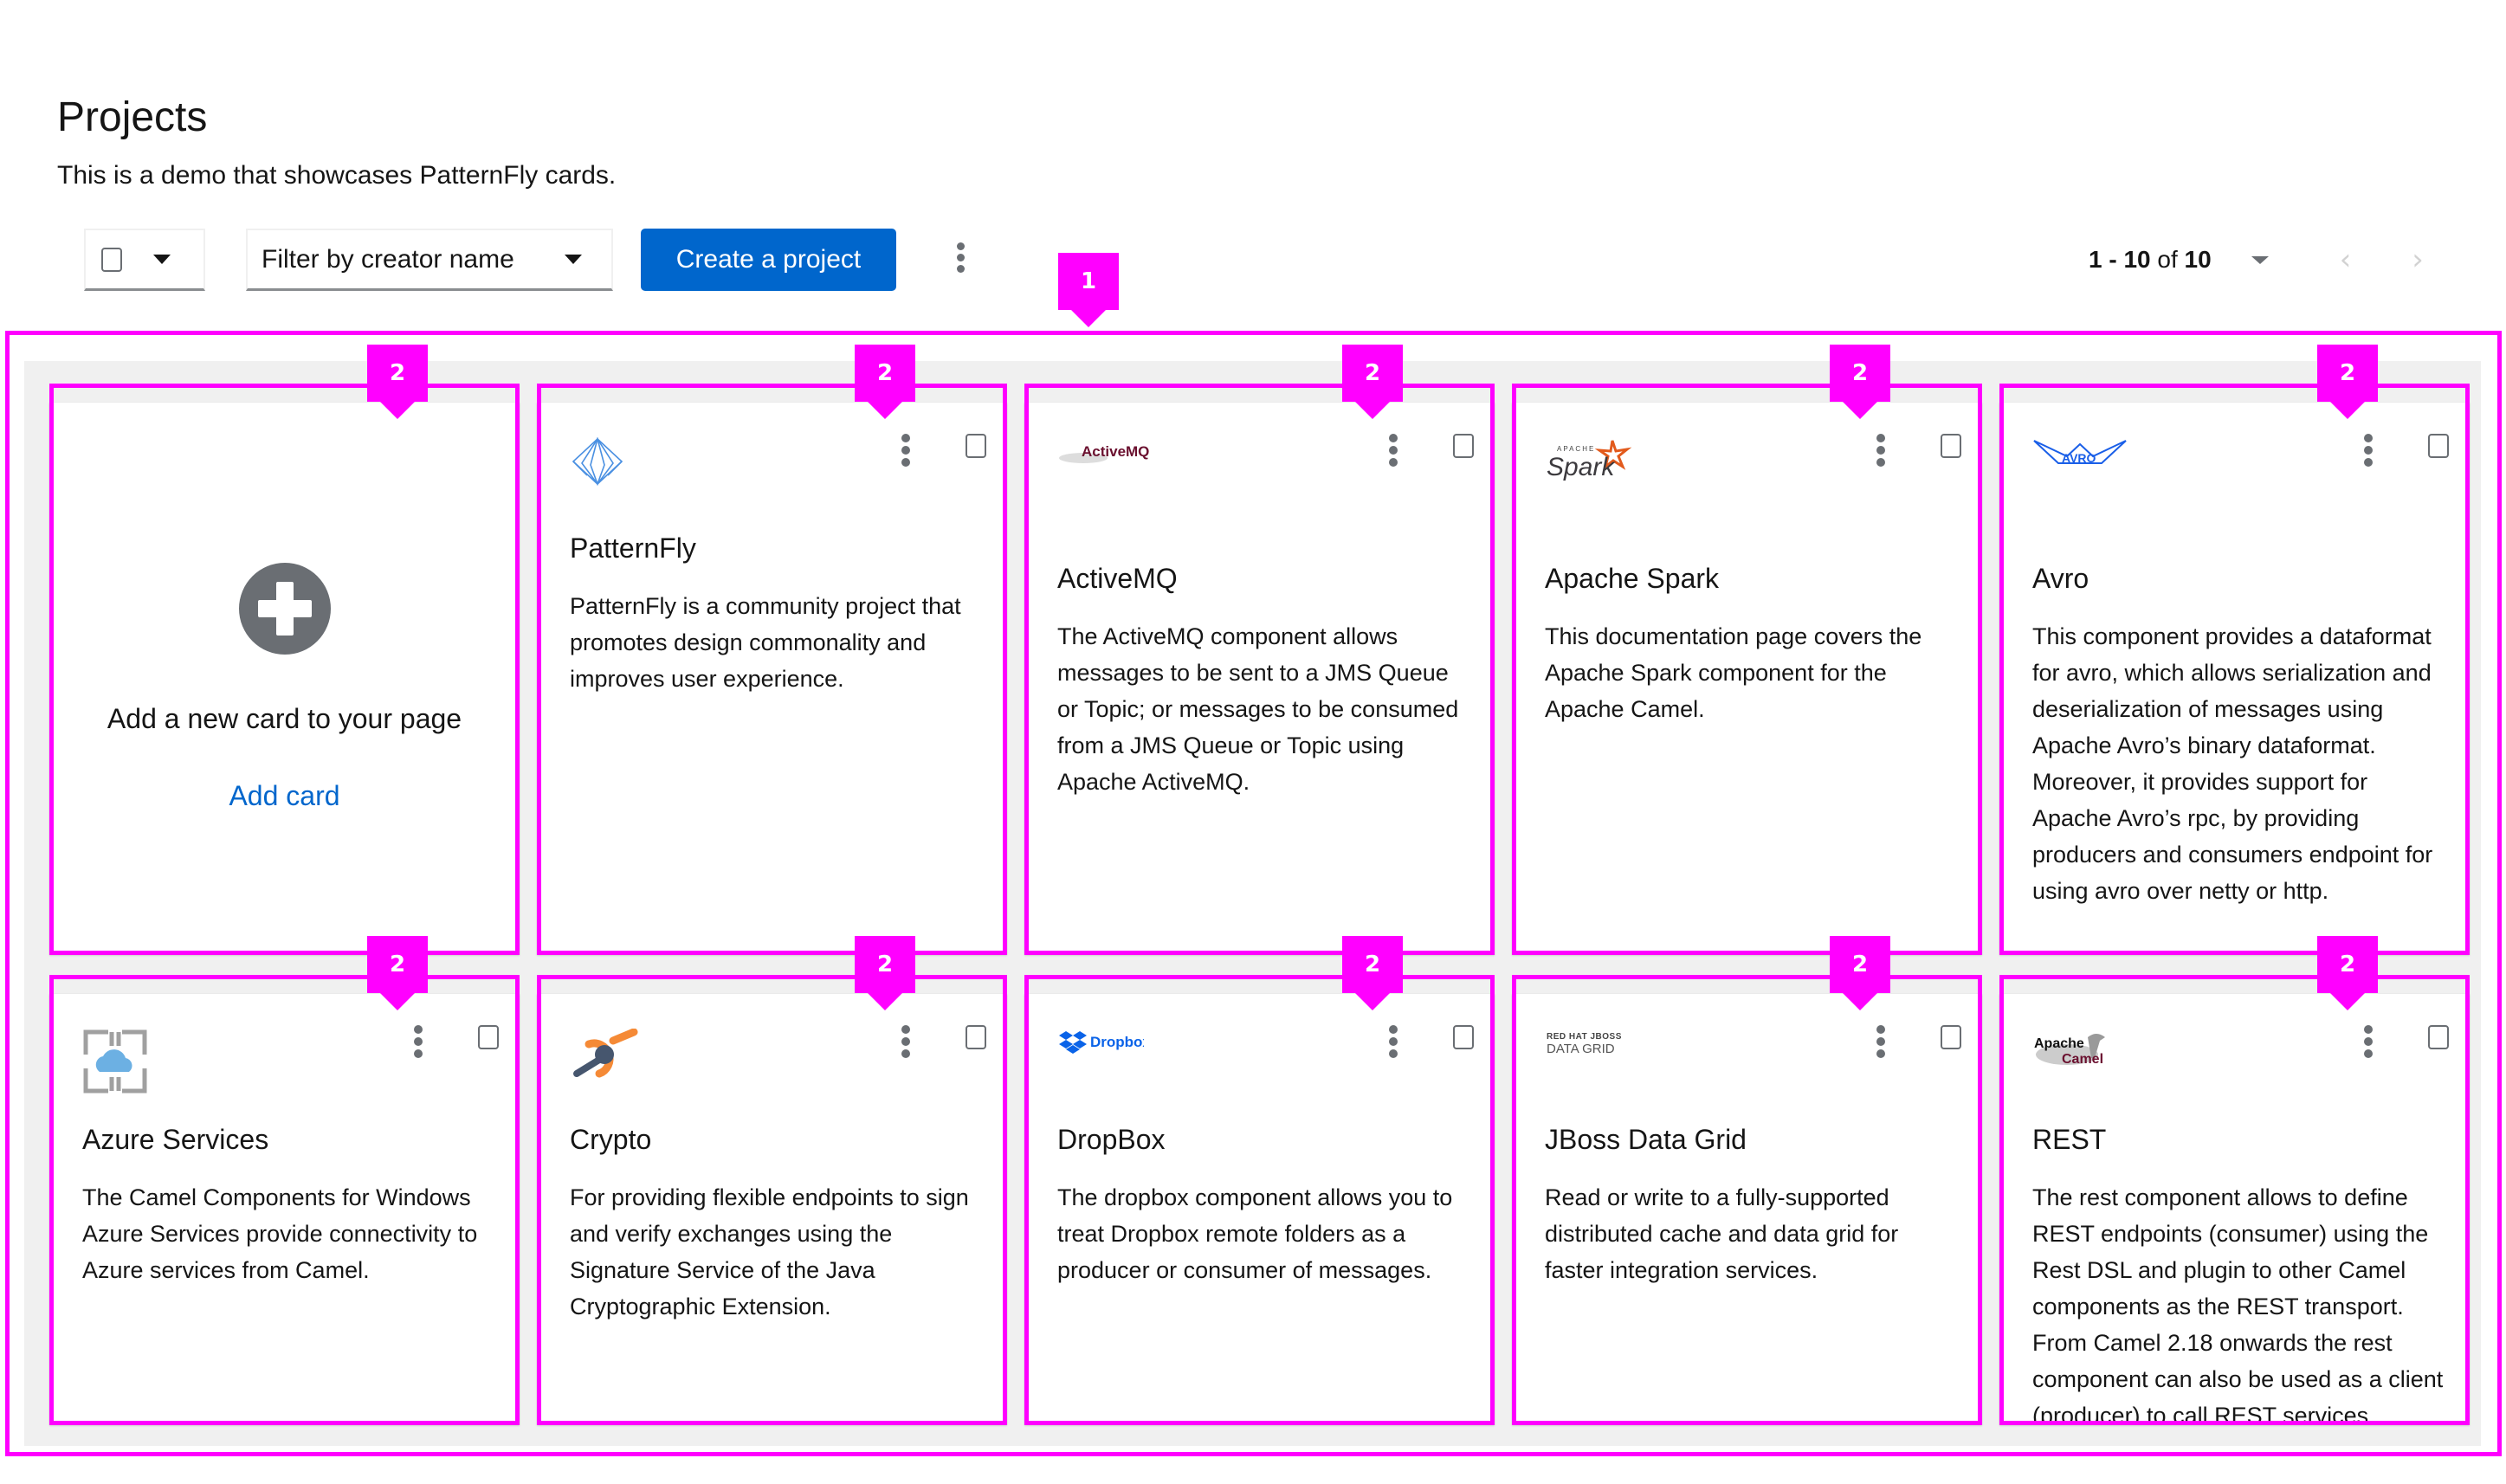 This screenshot has width=2506, height=1484. Describe the element at coordinates (132, 117) in the screenshot. I see `page-title: Projects` at that location.